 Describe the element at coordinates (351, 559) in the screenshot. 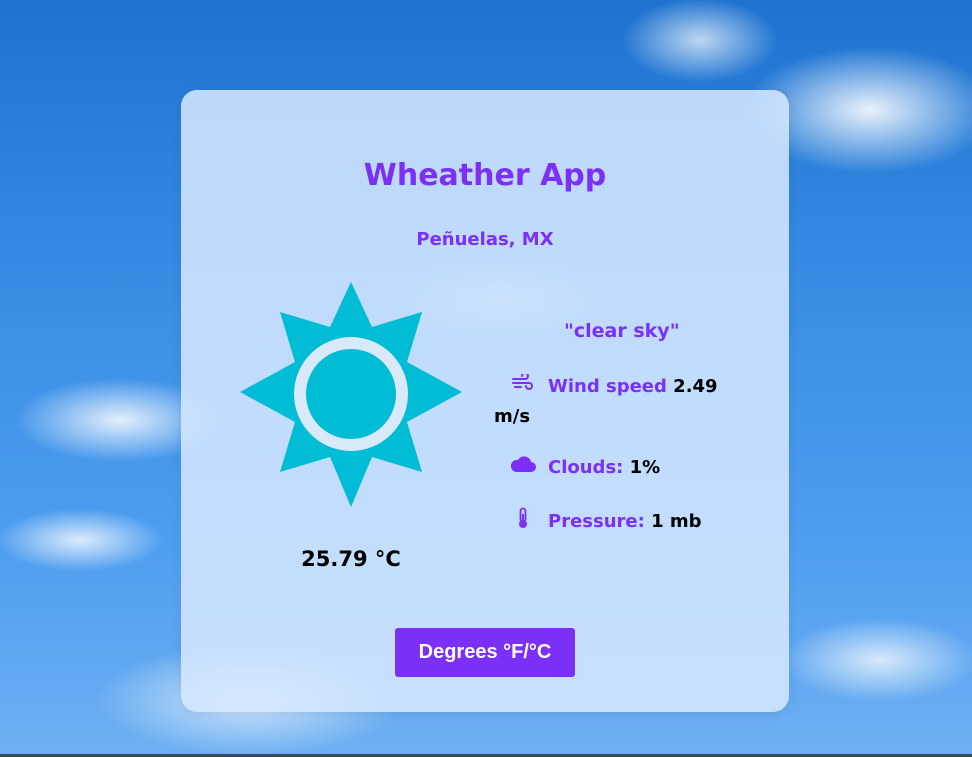

I see `temperature-value: 25.79 °C` at that location.